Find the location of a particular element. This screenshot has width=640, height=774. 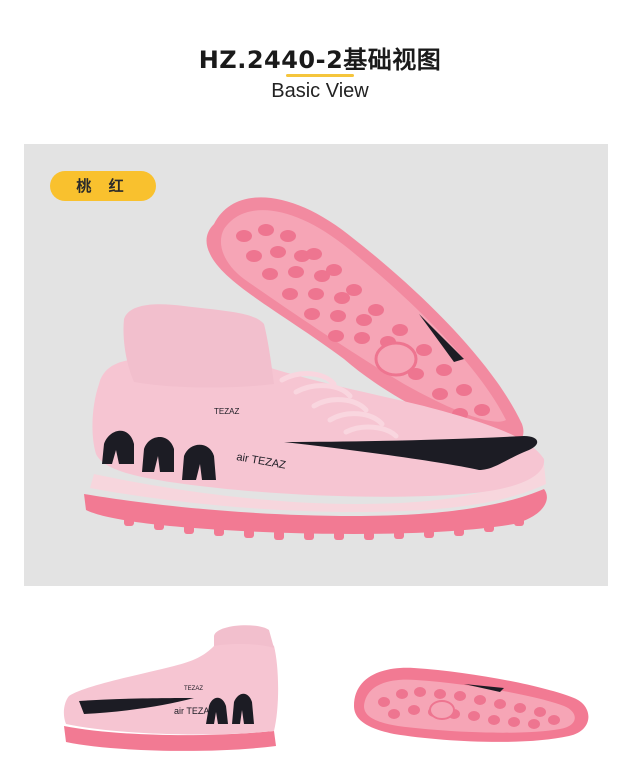

thumb-upper-brand-text: TEZAZ is located at coordinates (193, 689).